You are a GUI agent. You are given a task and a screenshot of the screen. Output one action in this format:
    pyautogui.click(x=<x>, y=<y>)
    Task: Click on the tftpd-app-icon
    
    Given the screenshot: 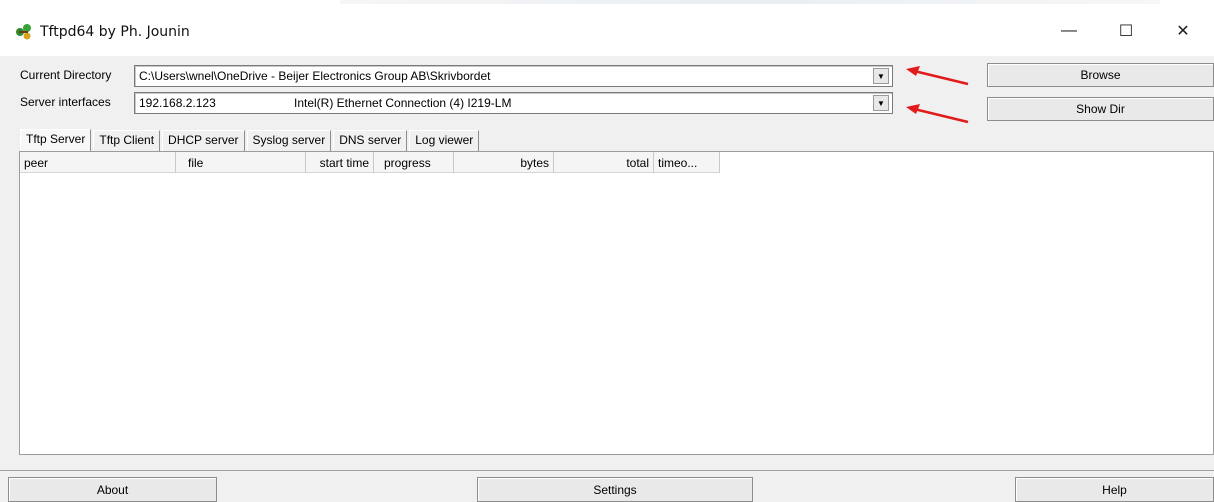 What is the action you would take?
    pyautogui.click(x=24, y=32)
    